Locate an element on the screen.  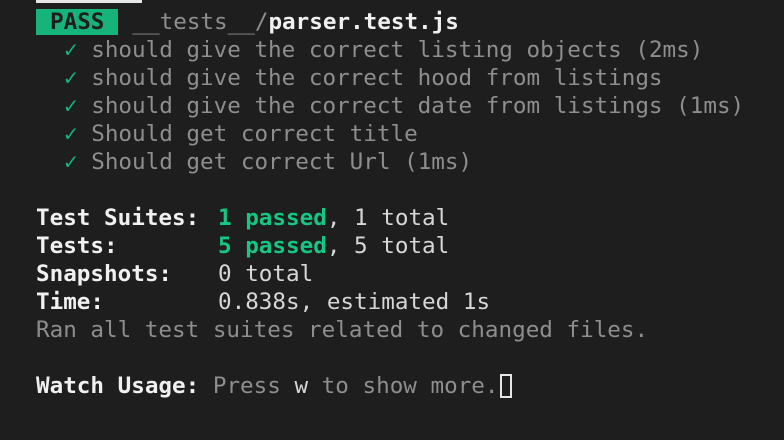
summary-snapshots-row: Snapshots: 0 total is located at coordinates (174, 274).